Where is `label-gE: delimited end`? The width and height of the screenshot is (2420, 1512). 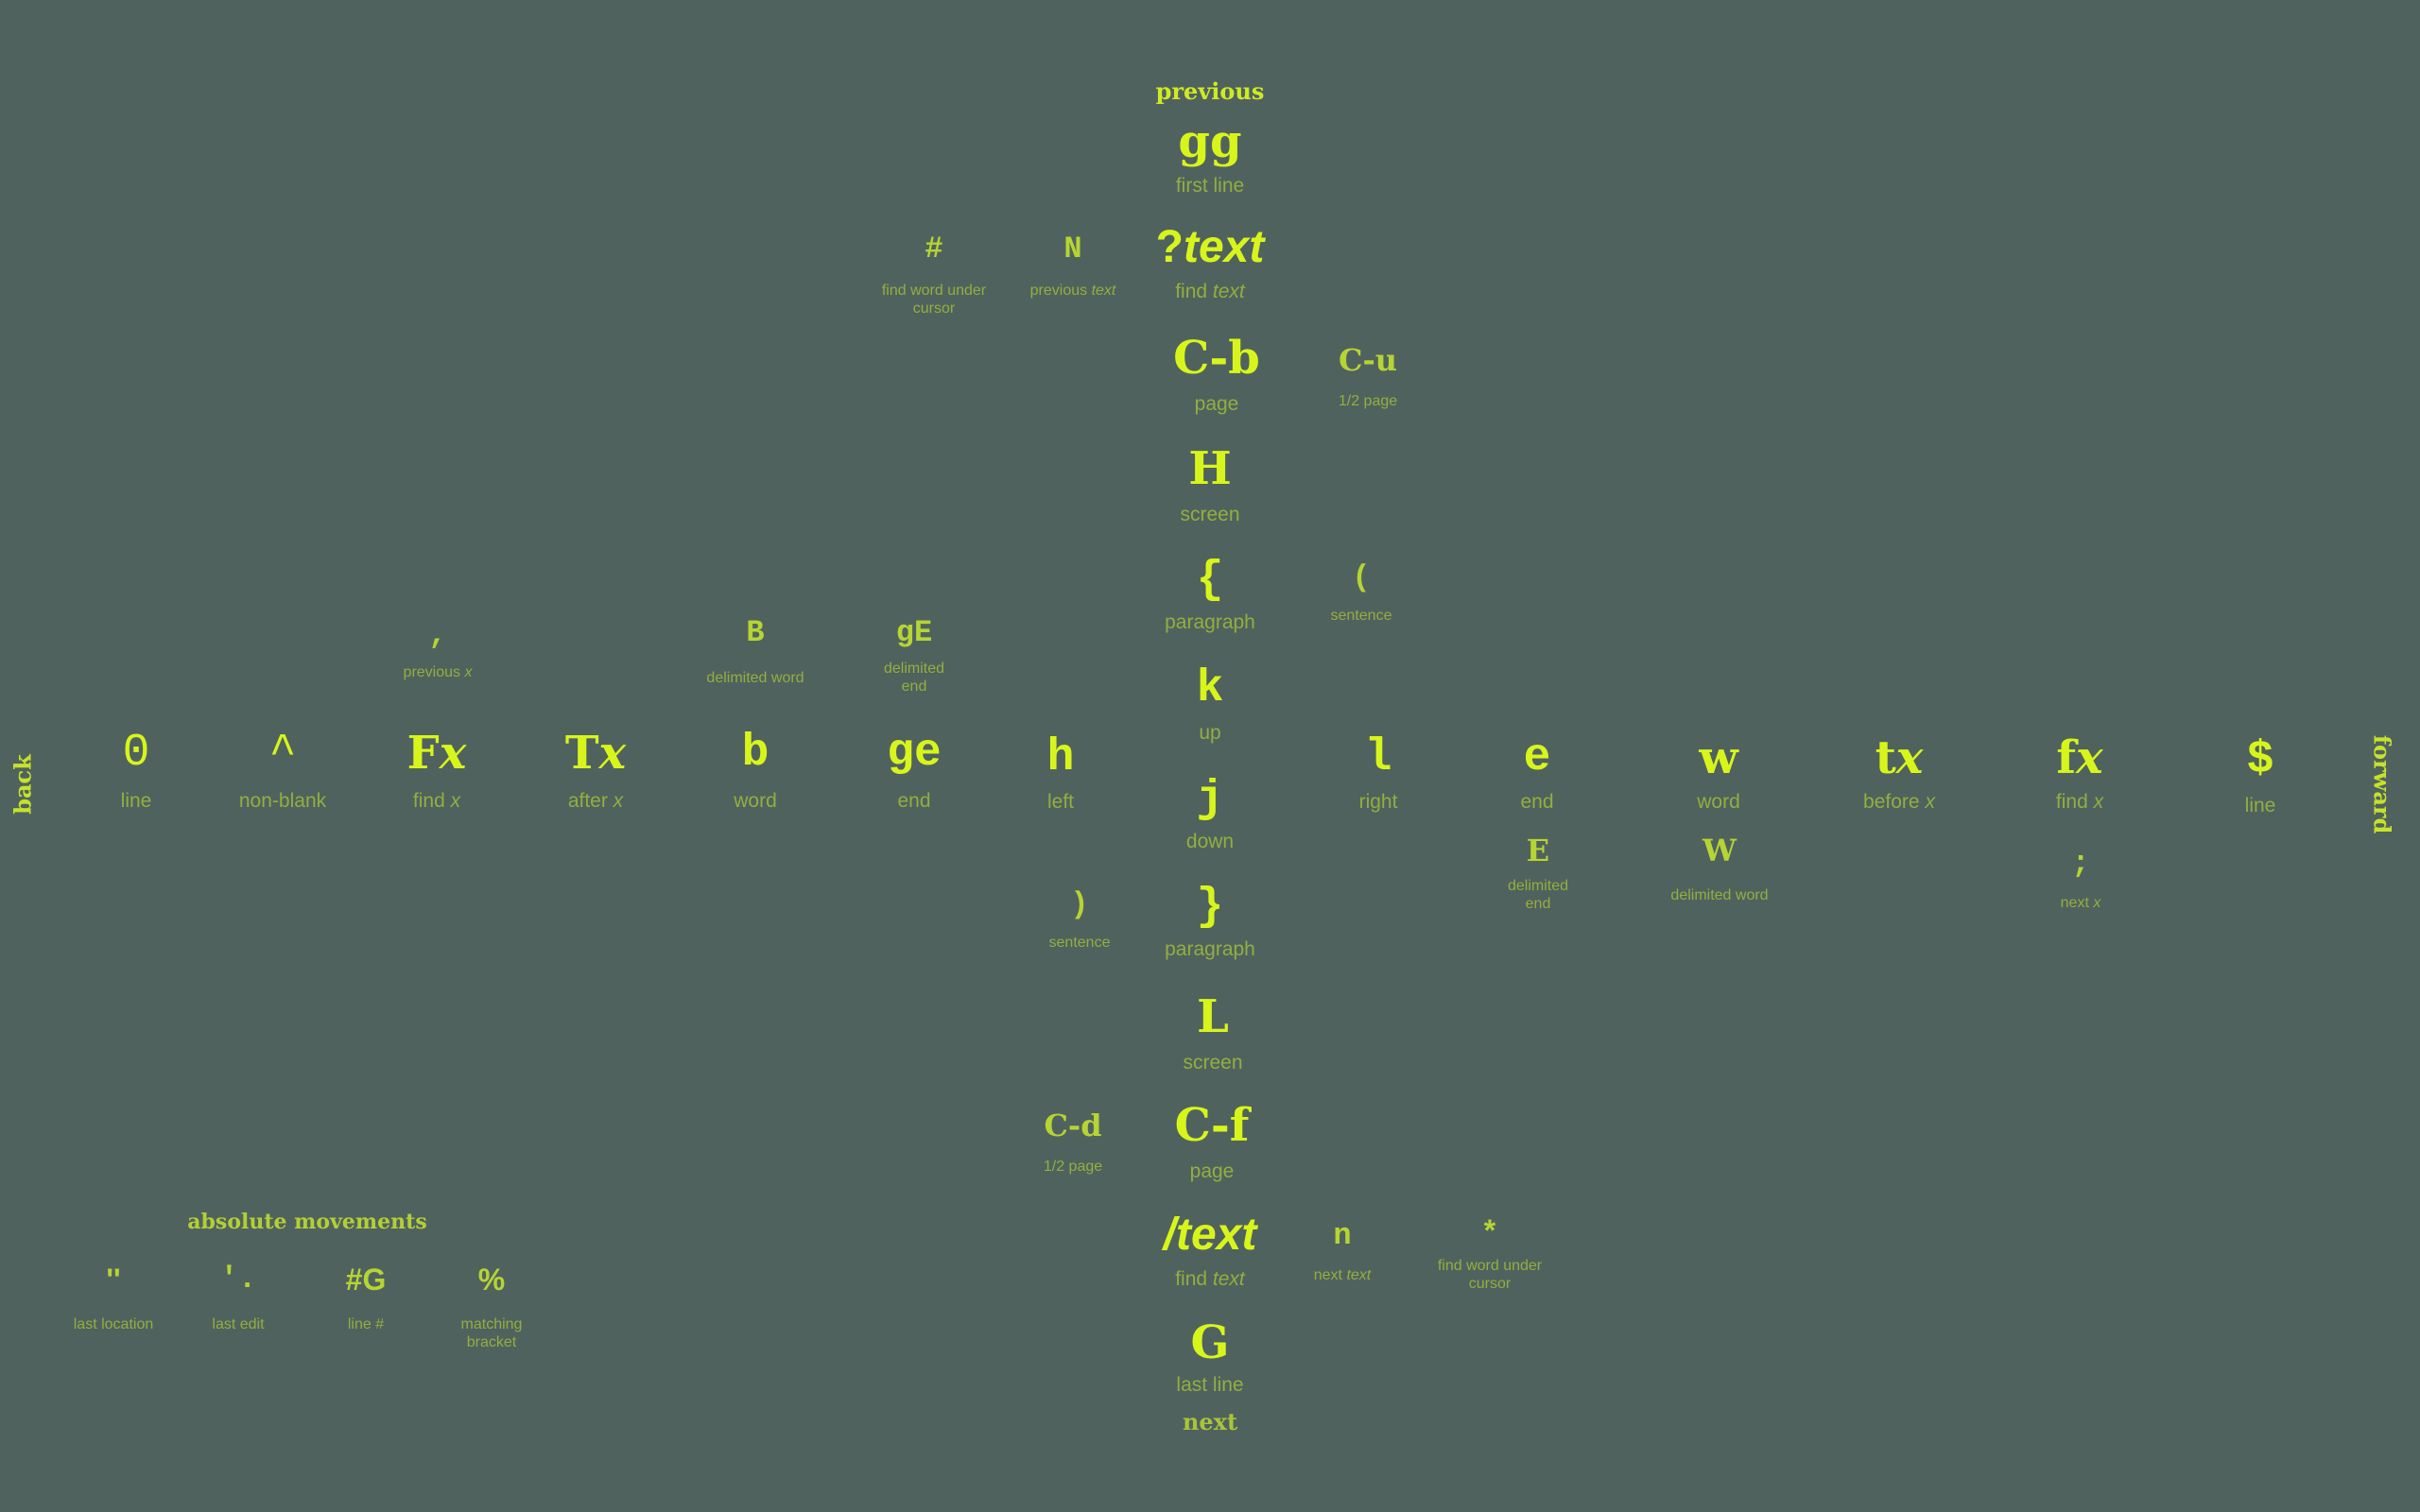 label-gE: delimited end is located at coordinates (914, 678).